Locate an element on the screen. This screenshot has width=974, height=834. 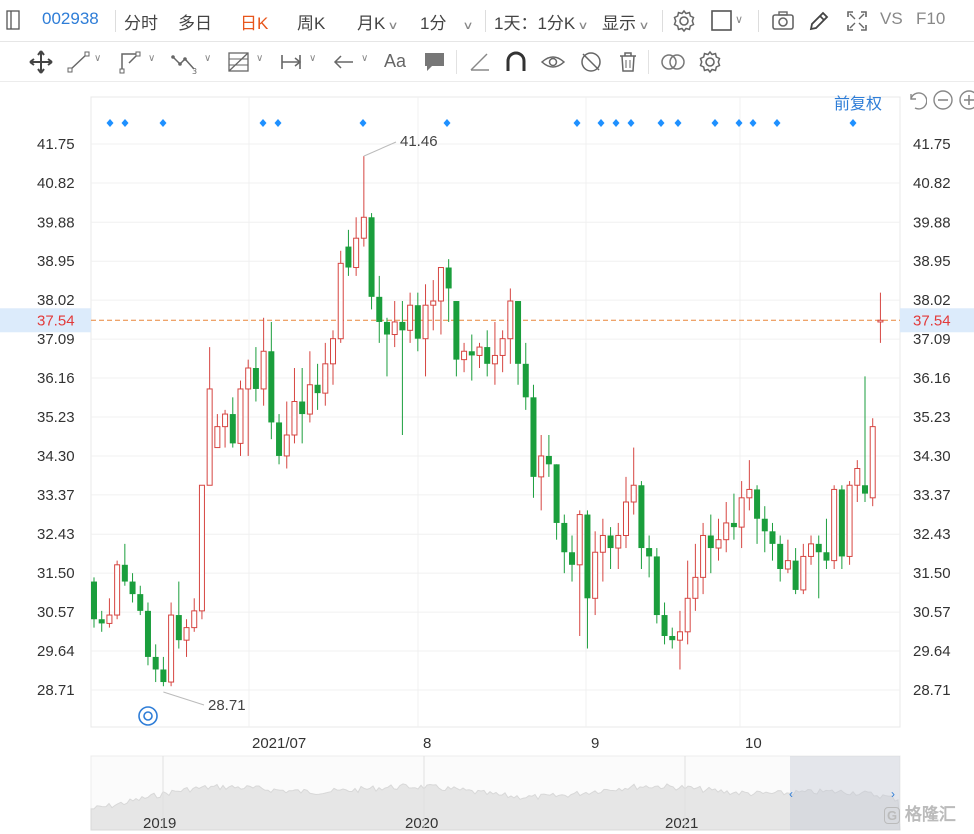
tab-1min: 1分 ∨ is located at coordinates (447, 21).